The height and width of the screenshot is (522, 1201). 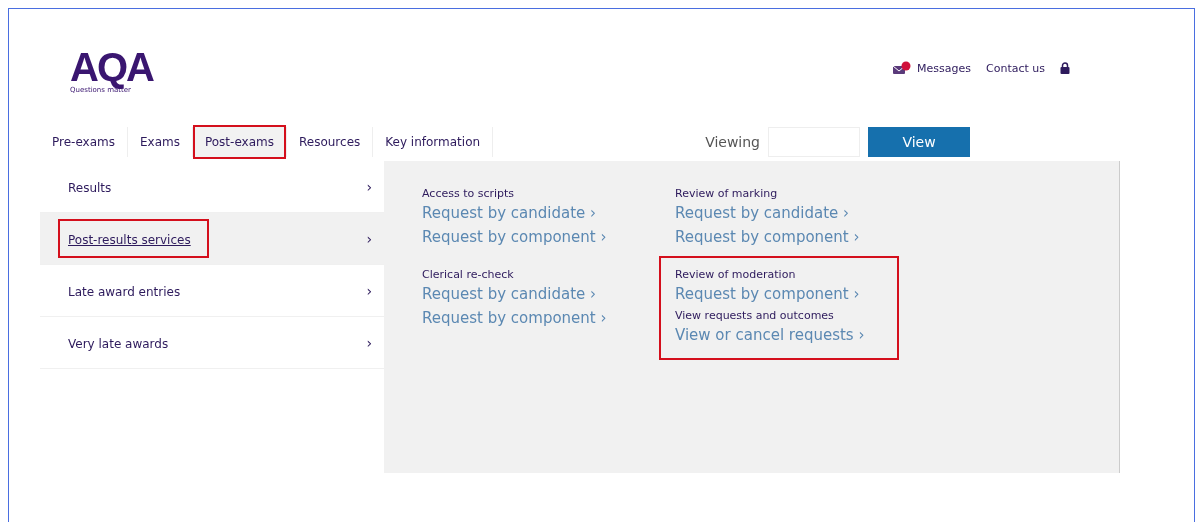 What do you see at coordinates (468, 274) in the screenshot?
I see `section-heading: Clerical re-check` at bounding box center [468, 274].